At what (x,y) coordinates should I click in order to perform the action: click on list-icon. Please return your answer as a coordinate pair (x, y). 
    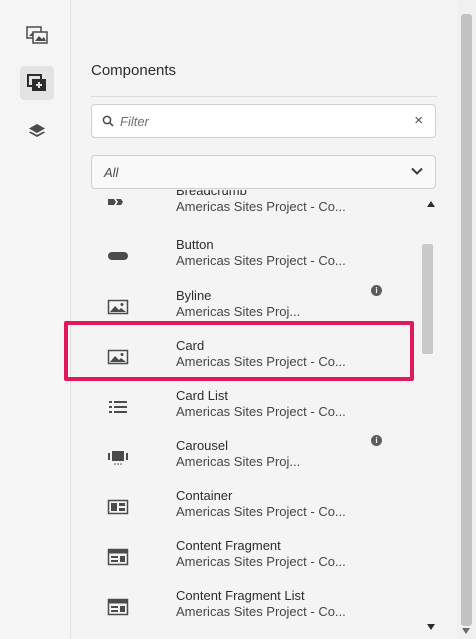
    Looking at the image, I should click on (118, 407).